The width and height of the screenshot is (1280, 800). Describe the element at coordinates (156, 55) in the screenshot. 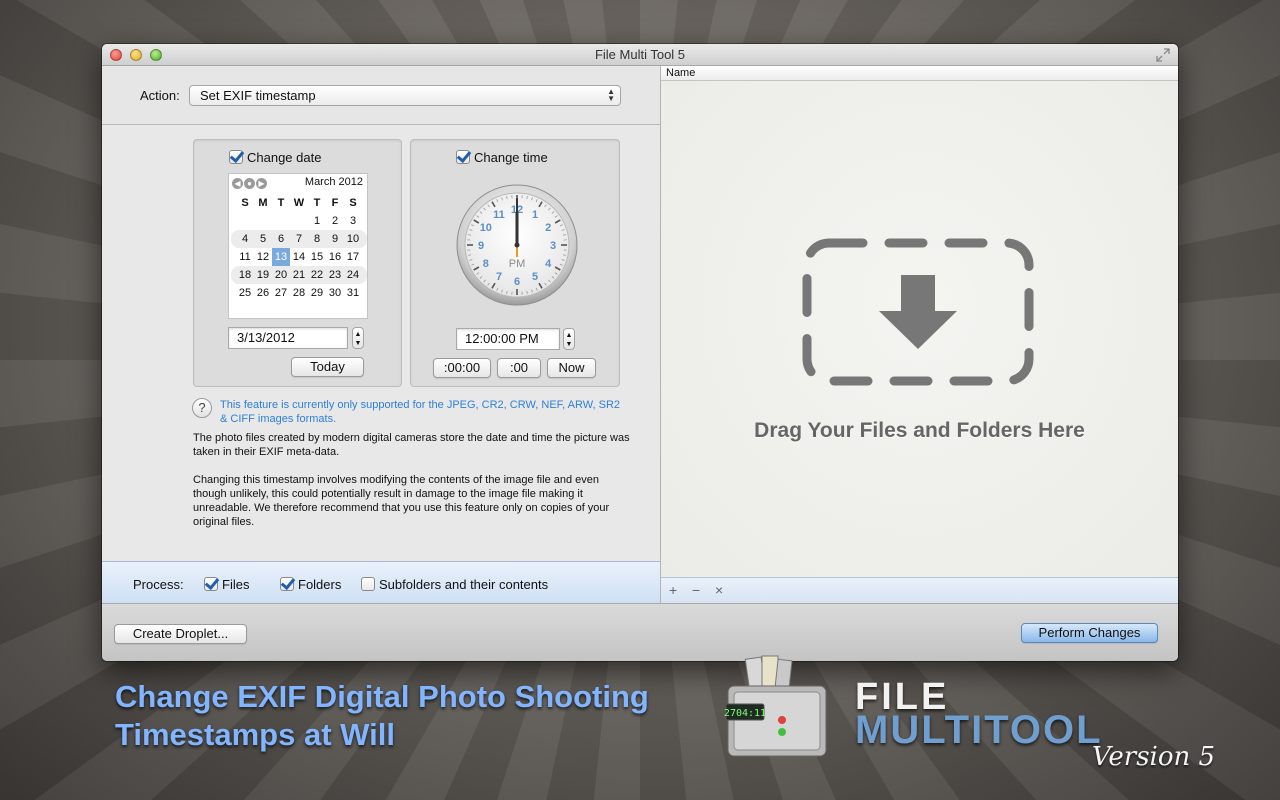

I see `zoom-window-button` at that location.